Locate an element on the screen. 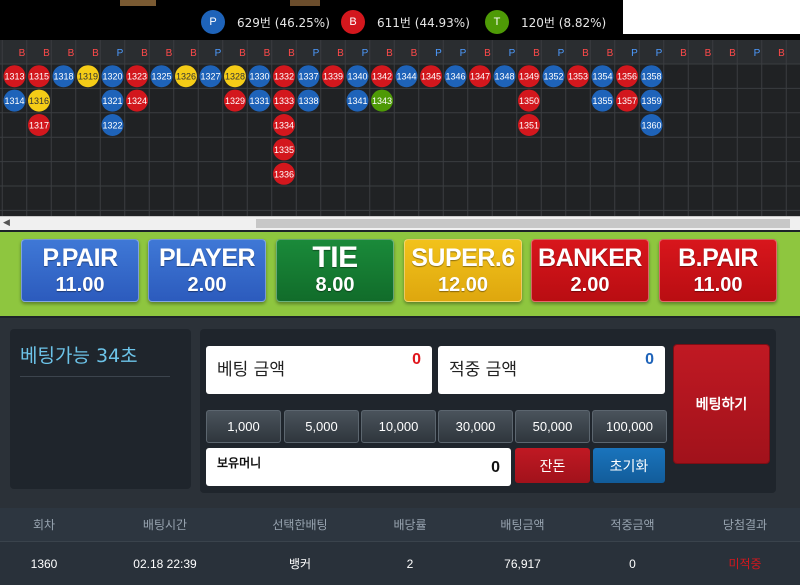  player-stat: P 629번 (46.25%) is located at coordinates (265, 22).